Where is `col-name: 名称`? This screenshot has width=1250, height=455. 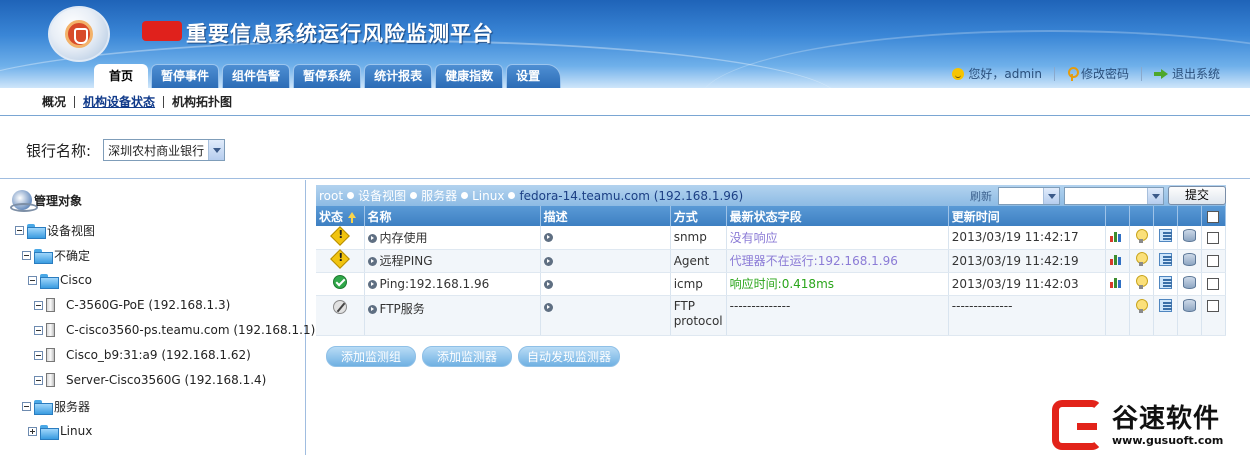 col-name: 名称 is located at coordinates (452, 216).